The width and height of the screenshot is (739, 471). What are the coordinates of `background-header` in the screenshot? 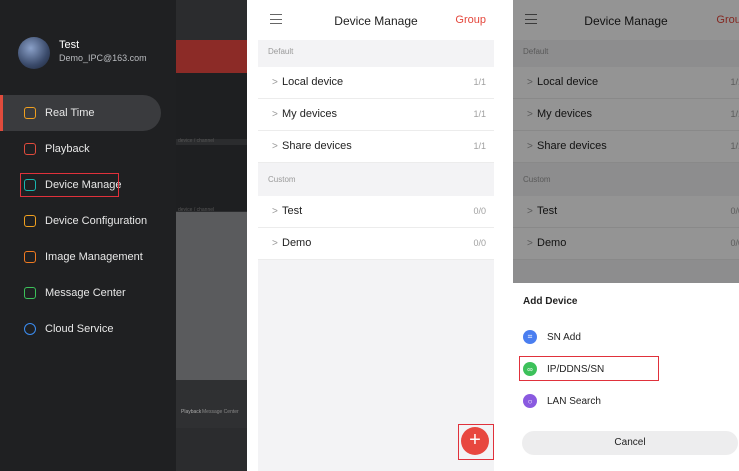 It's located at (211, 56).